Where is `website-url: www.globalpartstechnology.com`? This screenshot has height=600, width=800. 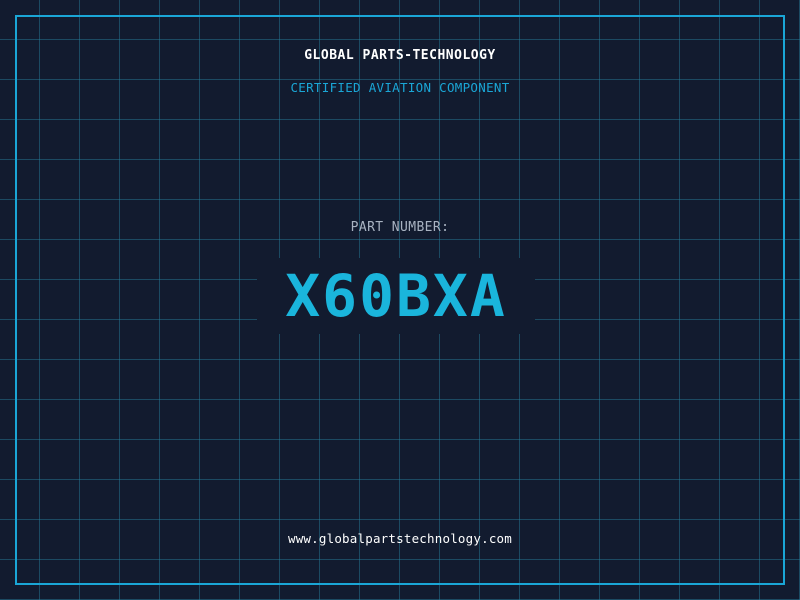 website-url: www.globalpartstechnology.com is located at coordinates (400, 538).